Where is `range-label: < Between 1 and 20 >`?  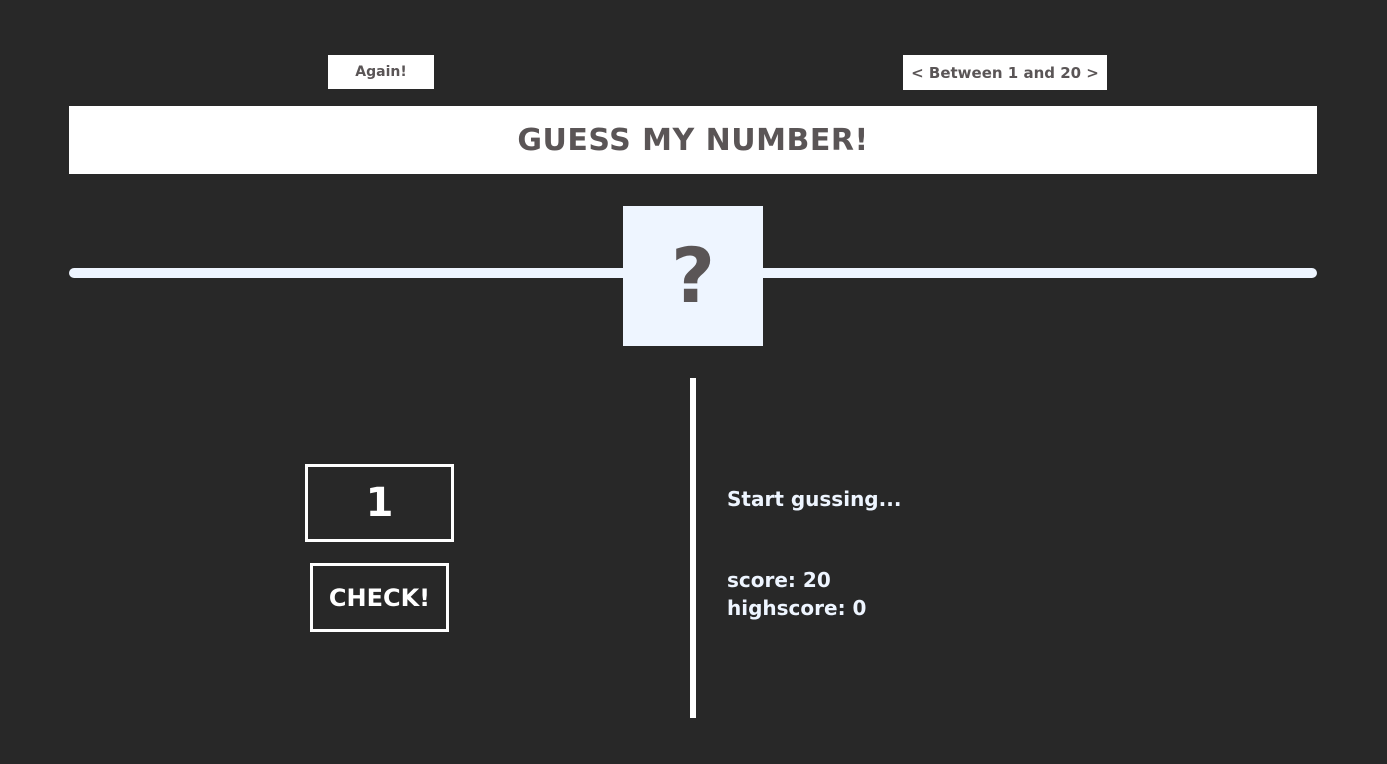 range-label: < Between 1 and 20 > is located at coordinates (1005, 72).